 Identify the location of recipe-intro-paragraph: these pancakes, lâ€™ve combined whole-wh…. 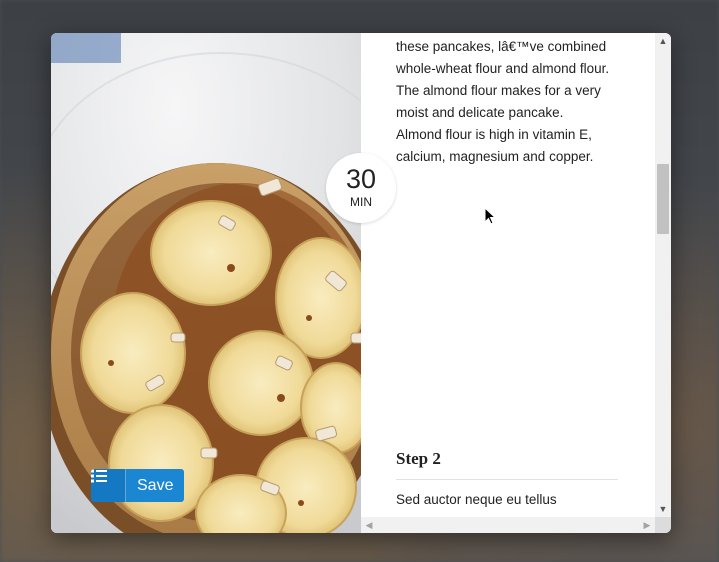
(512, 102).